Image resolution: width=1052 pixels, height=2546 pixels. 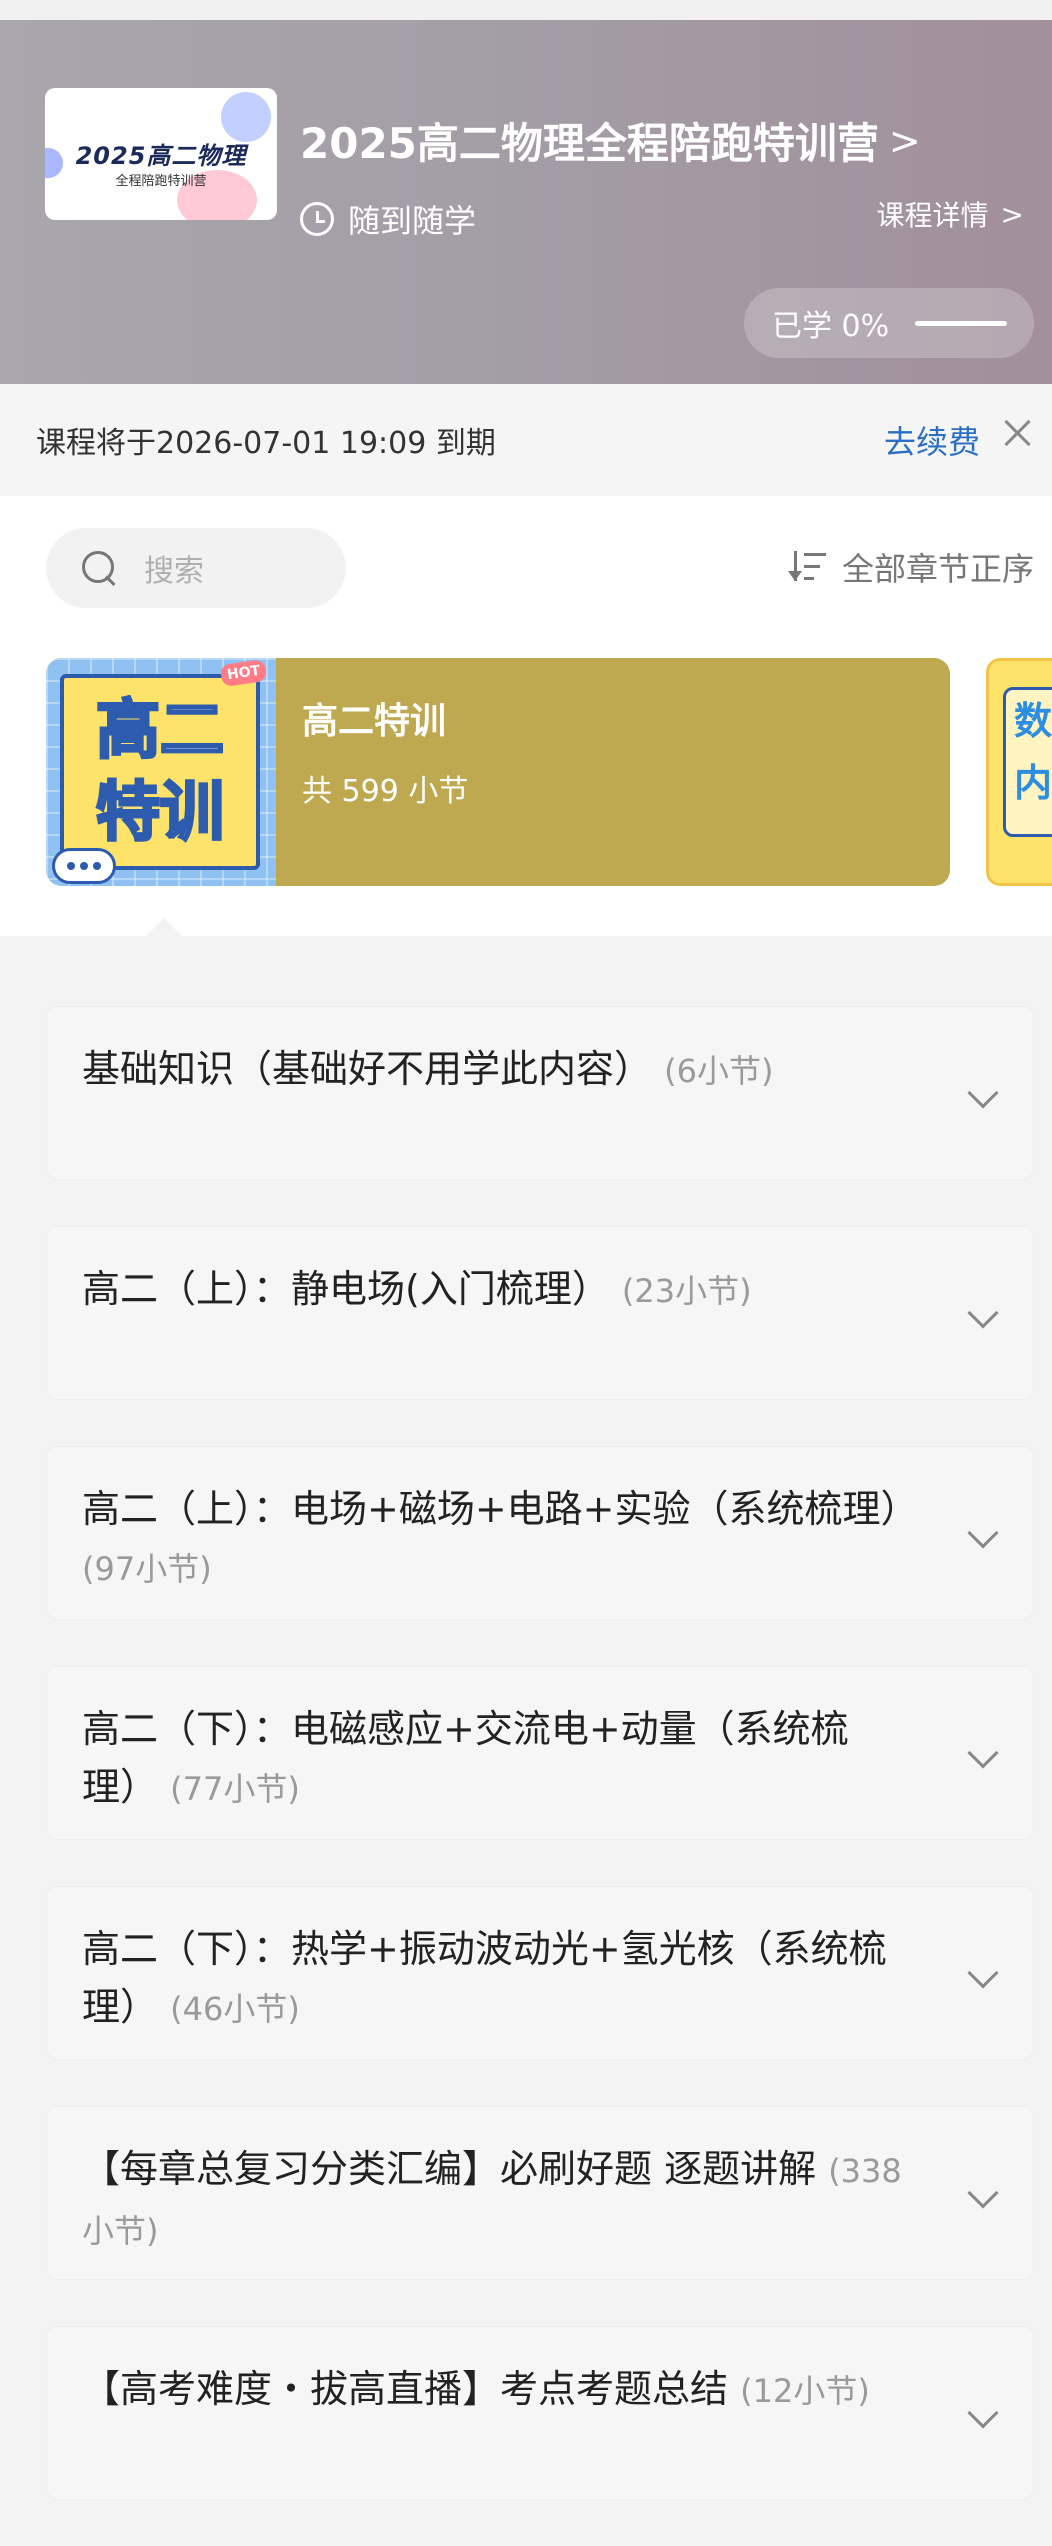 I want to click on course-title-text: 2025高二物理全程陪跑特训营, so click(x=589, y=143).